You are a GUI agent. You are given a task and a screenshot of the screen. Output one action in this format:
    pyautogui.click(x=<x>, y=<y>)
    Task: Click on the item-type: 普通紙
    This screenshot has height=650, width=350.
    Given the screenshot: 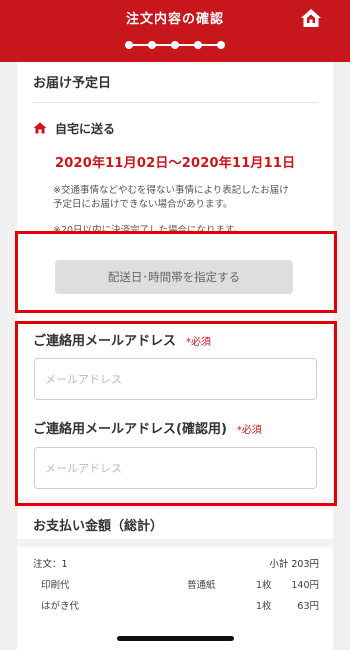 What is the action you would take?
    pyautogui.click(x=201, y=585)
    